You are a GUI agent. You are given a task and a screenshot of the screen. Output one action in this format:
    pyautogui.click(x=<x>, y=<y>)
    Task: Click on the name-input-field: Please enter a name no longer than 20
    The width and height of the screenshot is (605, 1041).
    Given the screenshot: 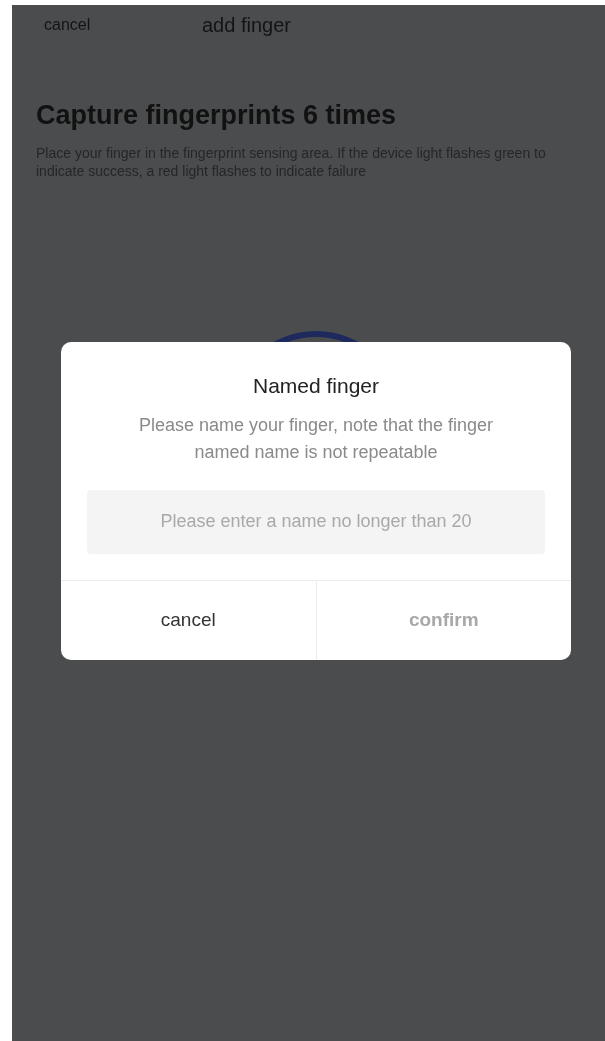 What is the action you would take?
    pyautogui.click(x=316, y=521)
    